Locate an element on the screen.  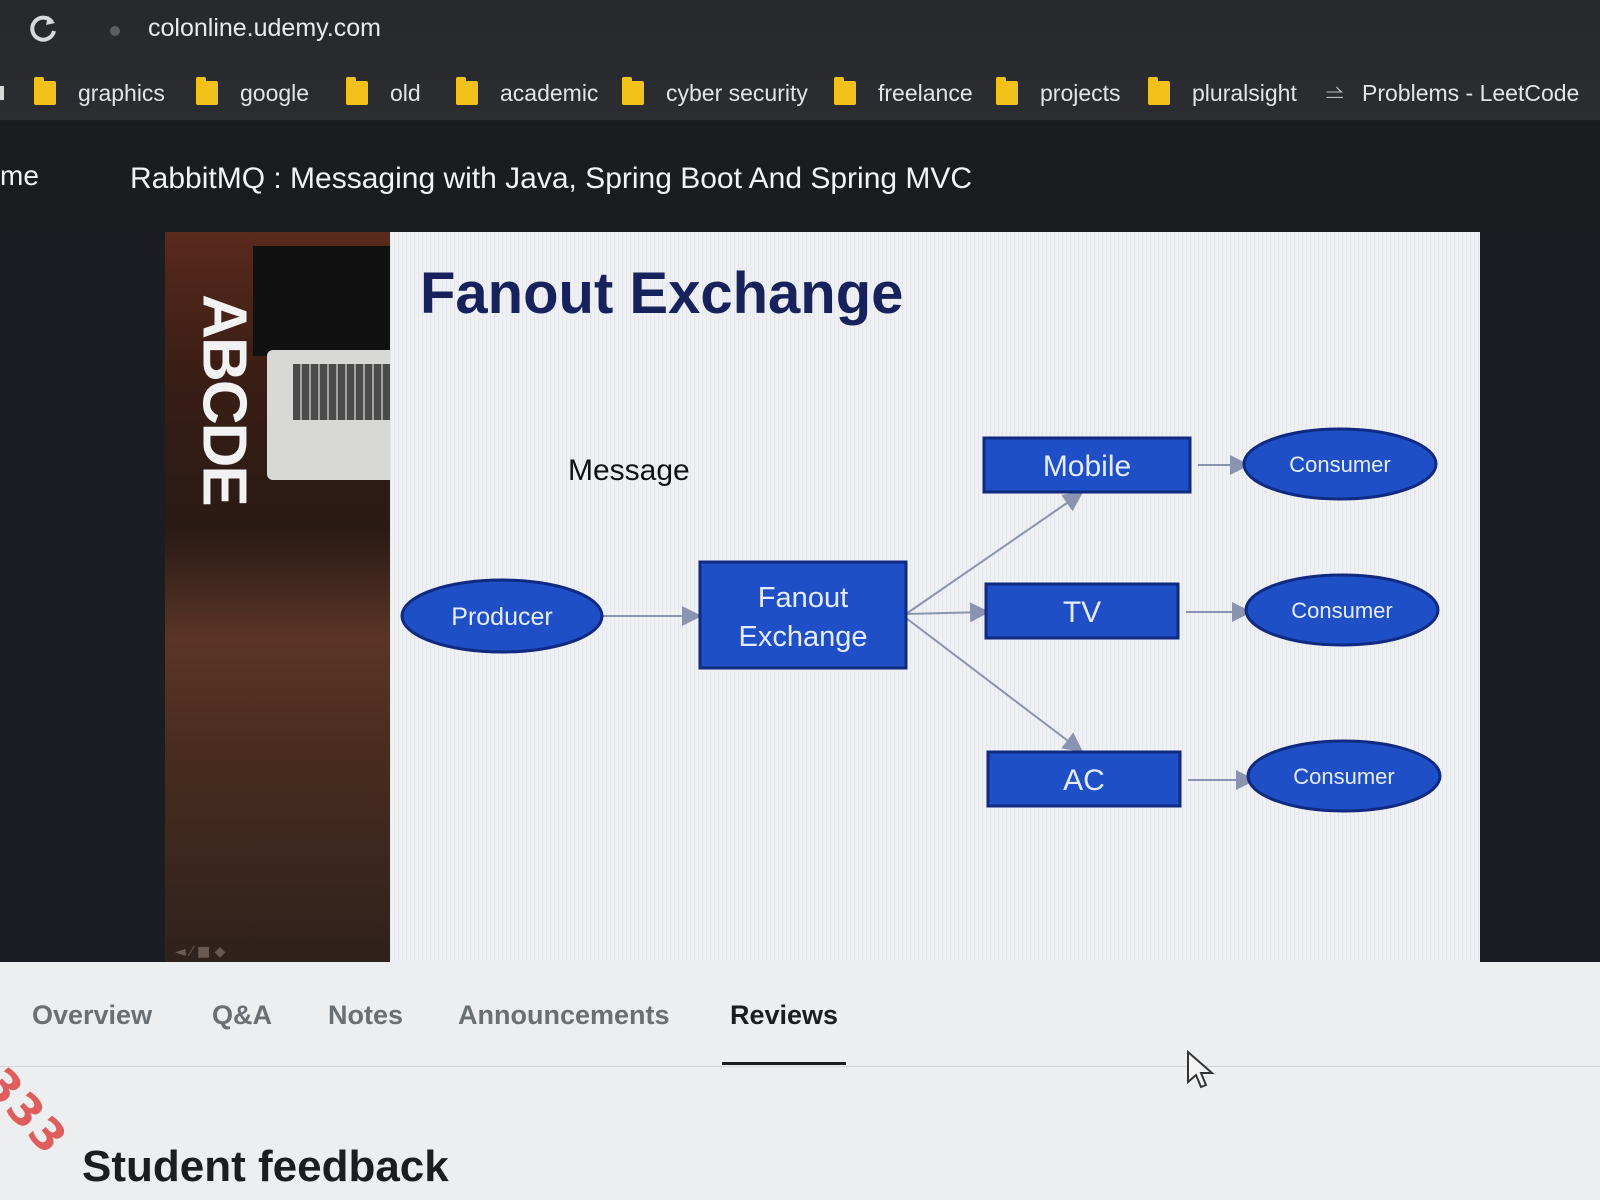
queue-label: AC is located at coordinates (1084, 780).